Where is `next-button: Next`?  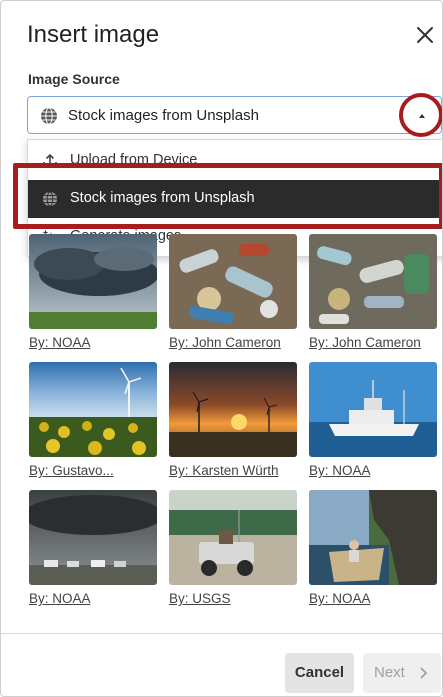 next-button: Next is located at coordinates (402, 673).